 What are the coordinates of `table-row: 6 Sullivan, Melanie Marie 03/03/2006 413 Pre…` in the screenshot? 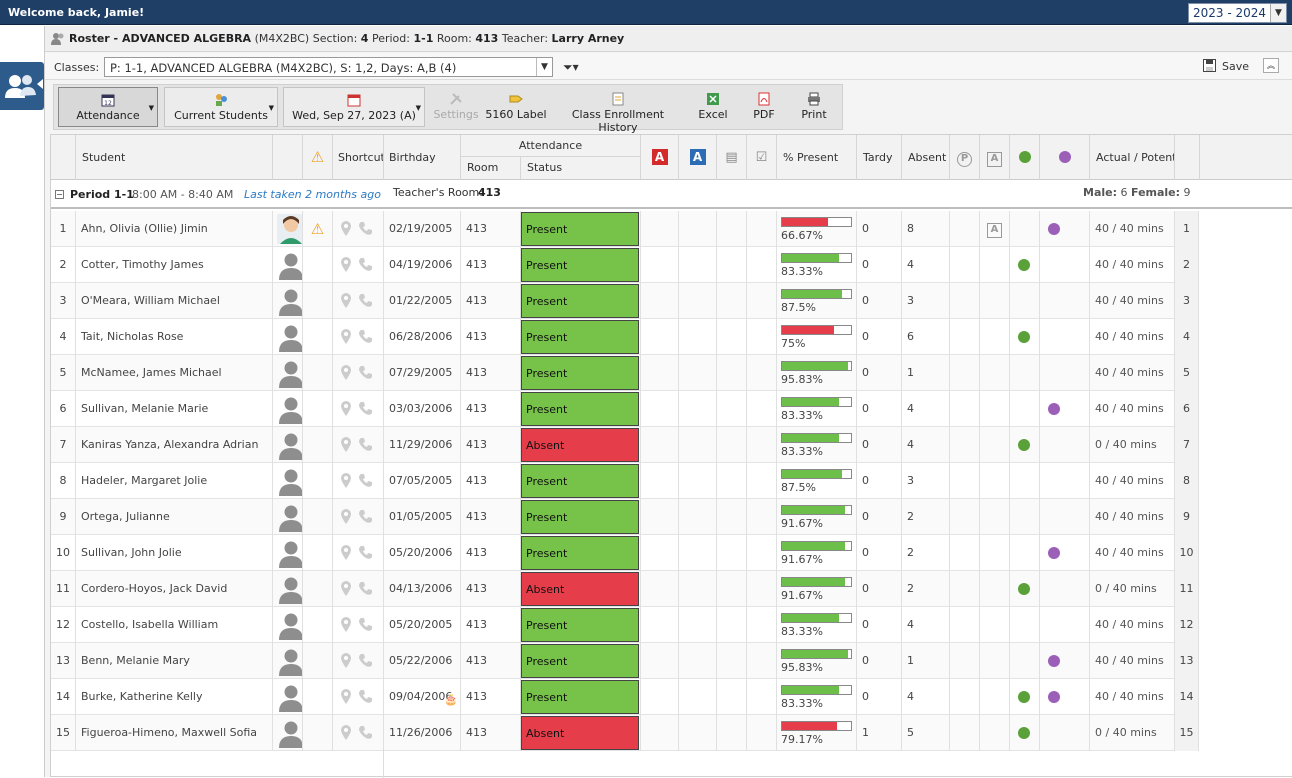 It's located at (625, 409).